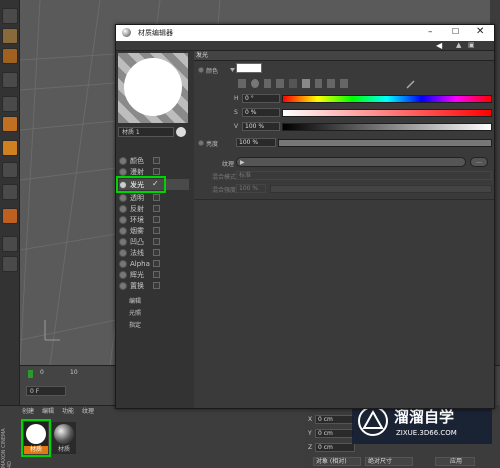  Describe the element at coordinates (10, 264) in the screenshot. I see `lock-icon` at that location.